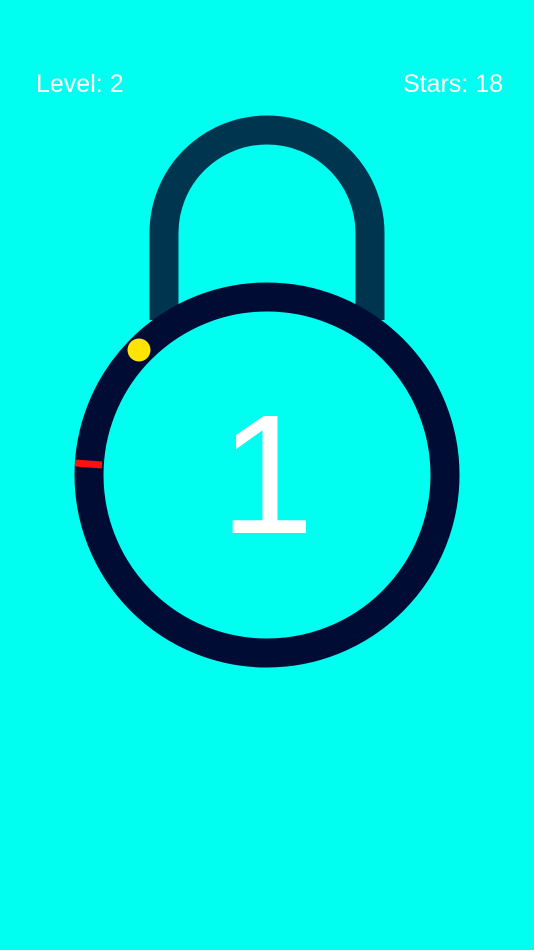  Describe the element at coordinates (88, 464) in the screenshot. I see `target-marker` at that location.